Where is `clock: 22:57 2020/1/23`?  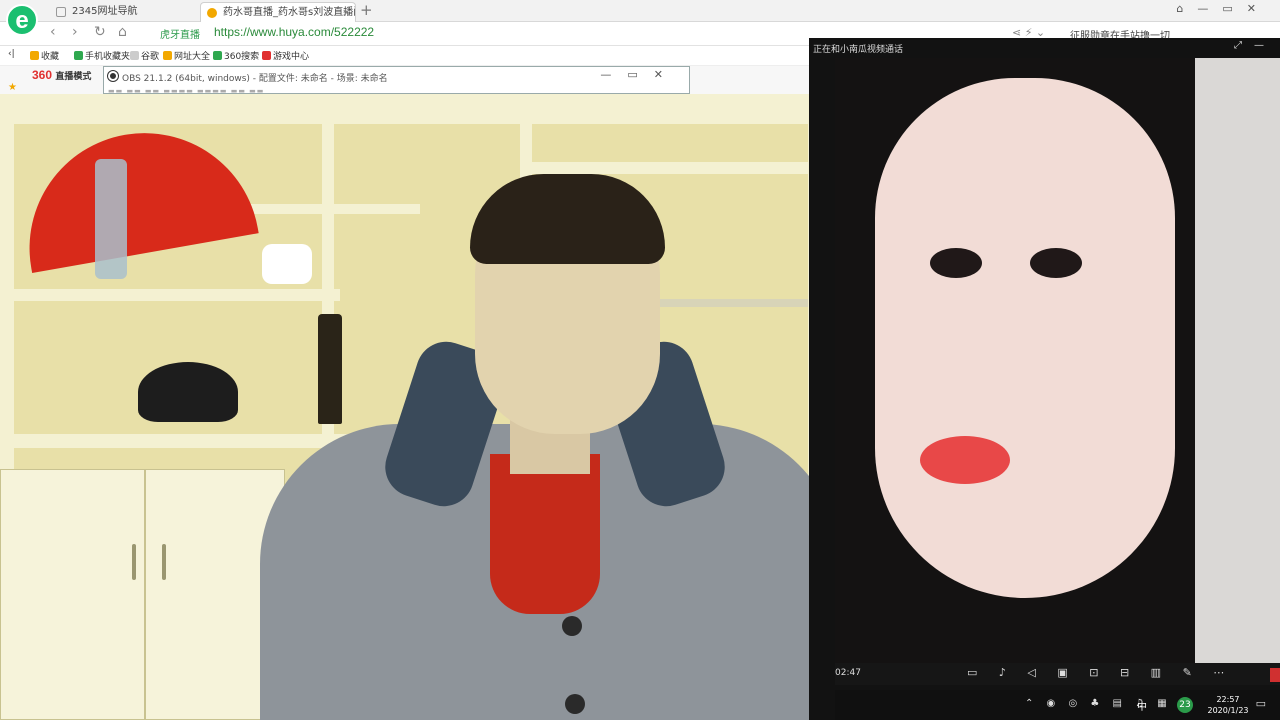 clock: 22:57 2020/1/23 is located at coordinates (1228, 705).